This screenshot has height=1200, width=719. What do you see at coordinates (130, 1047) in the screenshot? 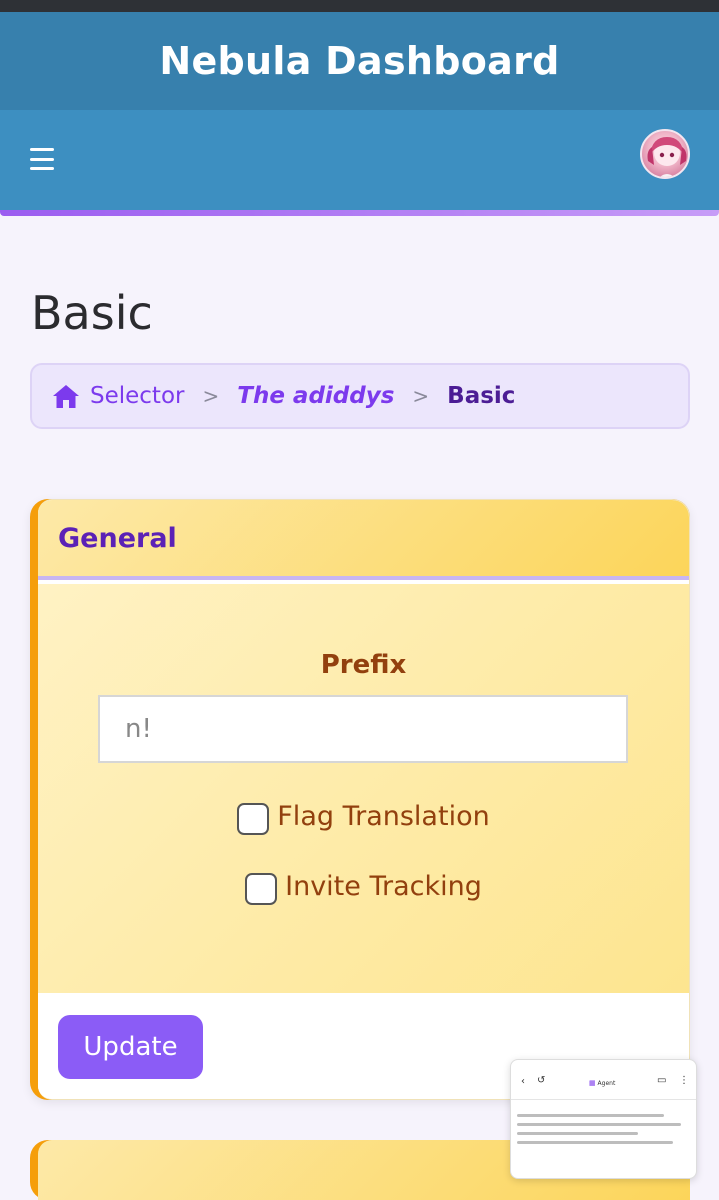
I see `update-button: Update` at bounding box center [130, 1047].